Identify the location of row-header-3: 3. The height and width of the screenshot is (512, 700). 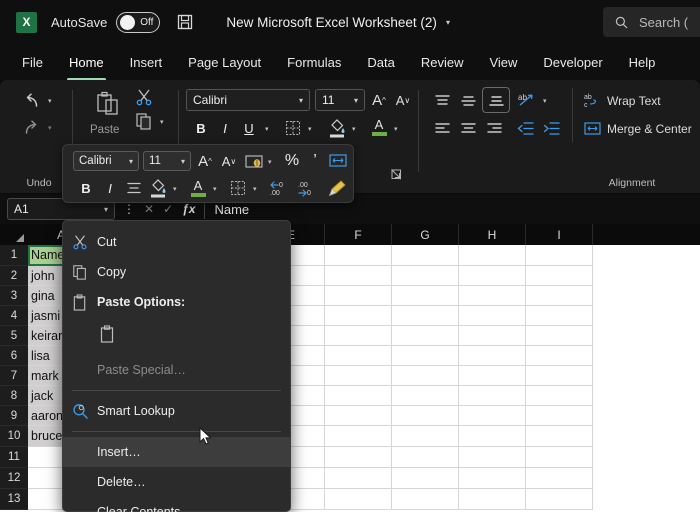
(14, 296).